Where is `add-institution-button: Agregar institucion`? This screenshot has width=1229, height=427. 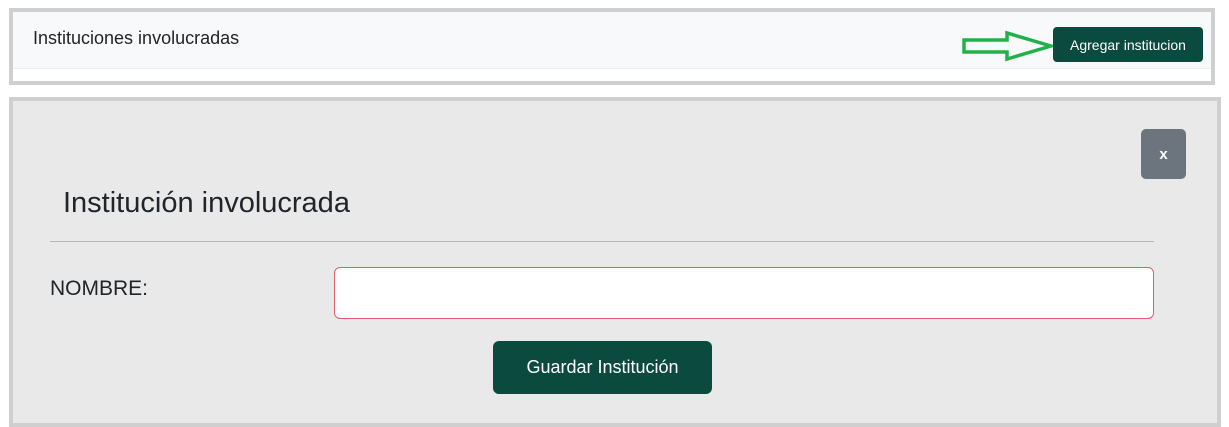 add-institution-button: Agregar institucion is located at coordinates (1128, 44).